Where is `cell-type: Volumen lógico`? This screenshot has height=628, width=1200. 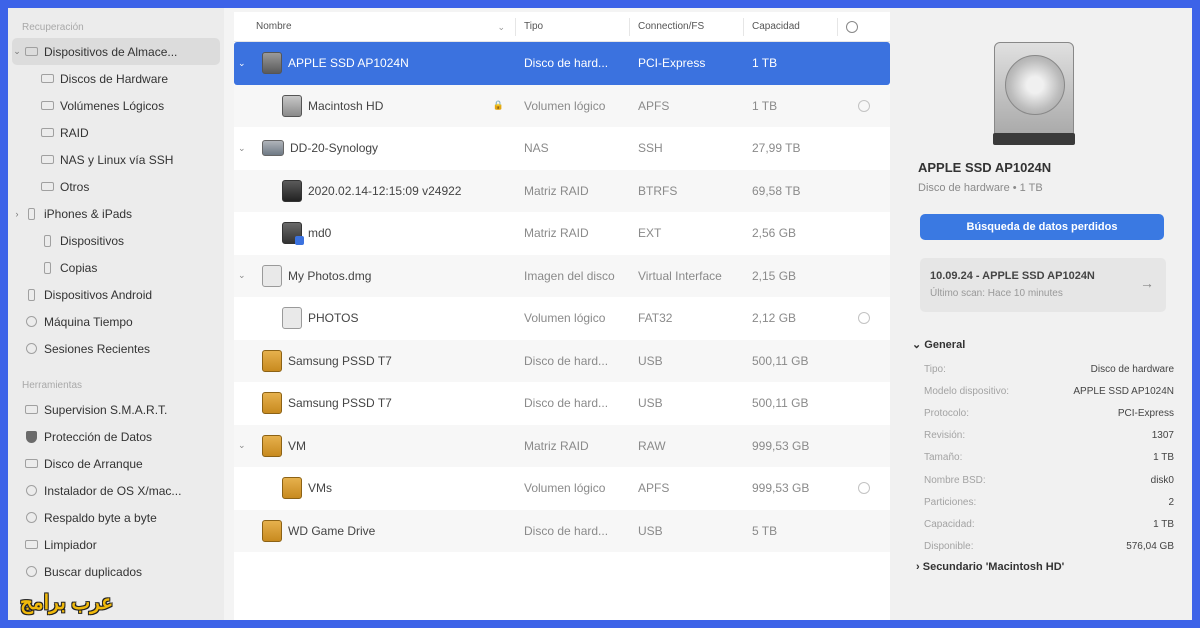
cell-type: Volumen lógico is located at coordinates (565, 488).